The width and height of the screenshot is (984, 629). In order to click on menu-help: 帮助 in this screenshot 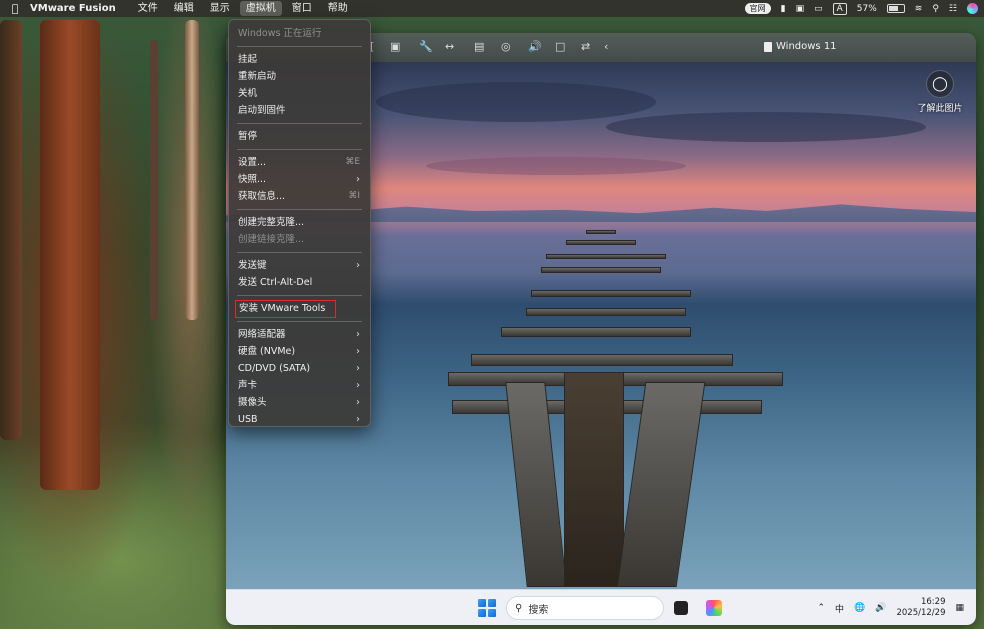, I will do `click(338, 8)`.